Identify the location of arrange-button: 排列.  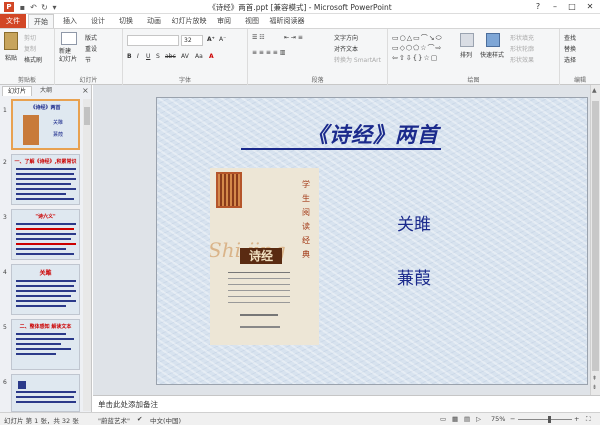
(466, 54).